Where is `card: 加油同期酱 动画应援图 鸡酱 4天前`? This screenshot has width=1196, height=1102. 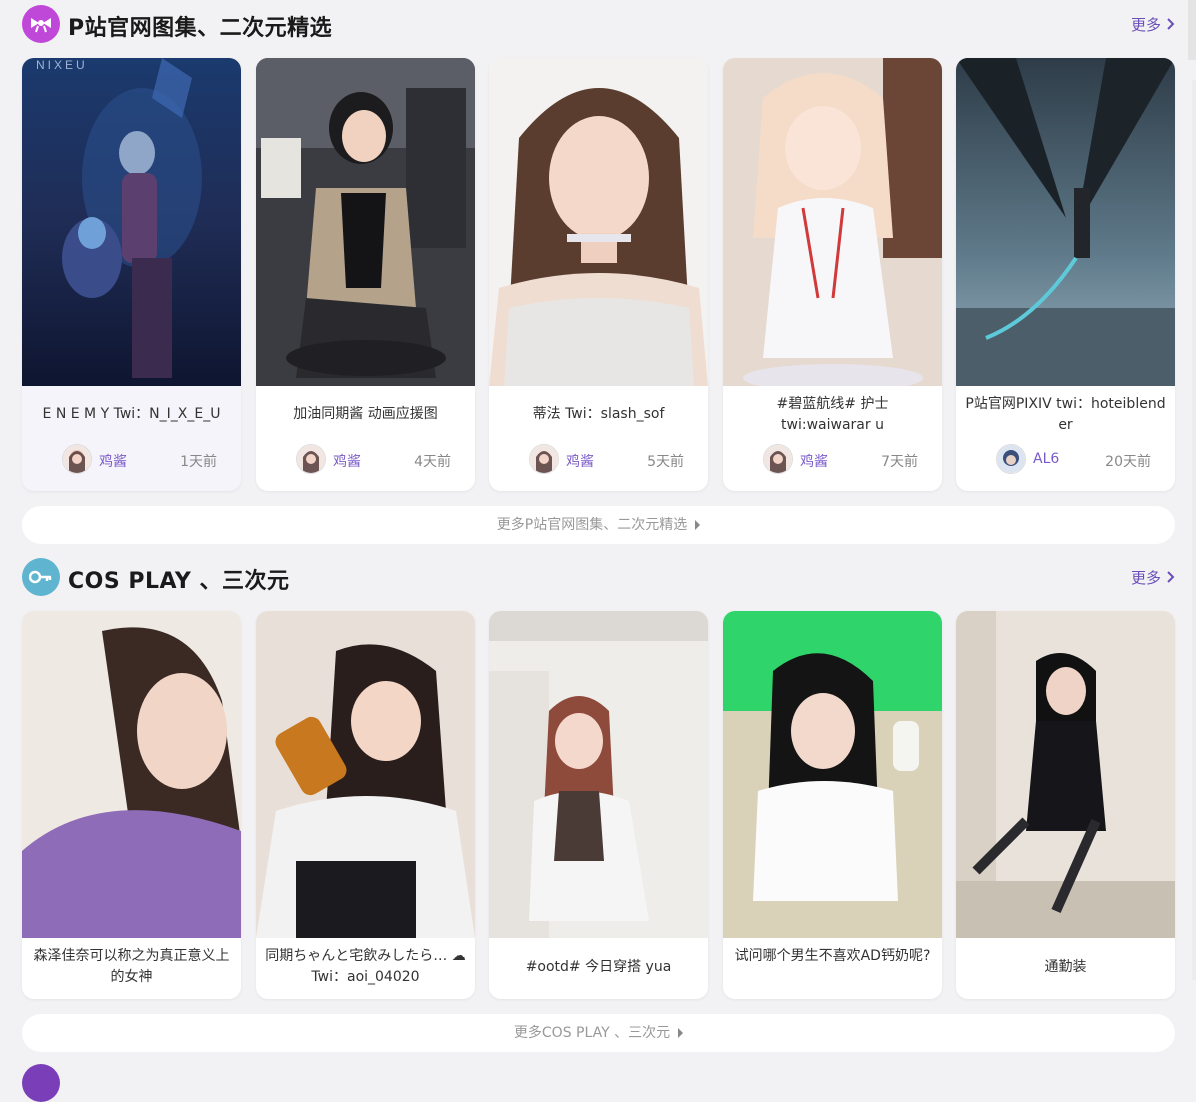
card: 加油同期酱 动画应援图 鸡酱 4天前 is located at coordinates (365, 274).